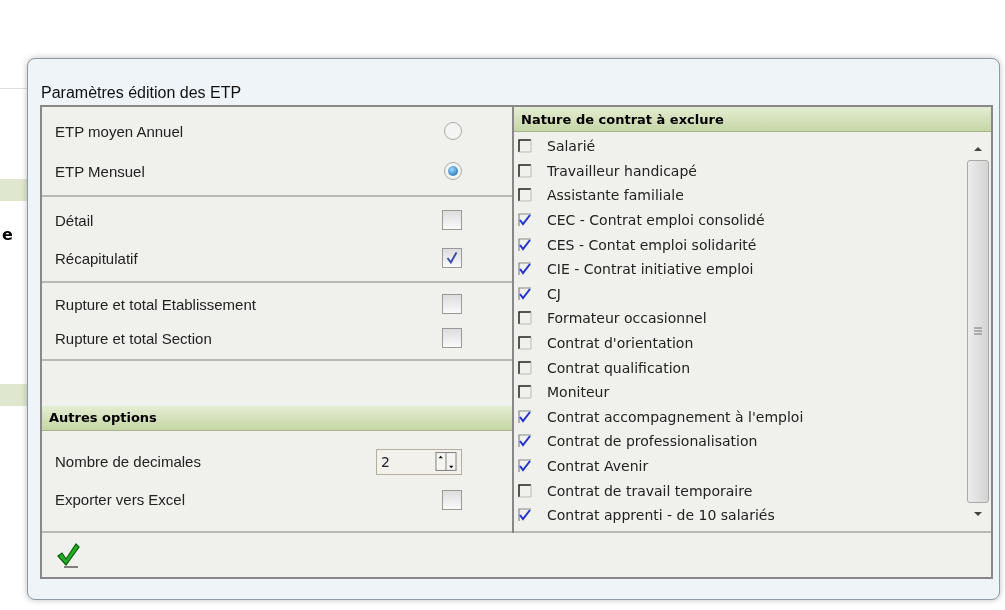 This screenshot has width=1005, height=610. Describe the element at coordinates (978, 513) in the screenshot. I see `scroll-down-icon` at that location.